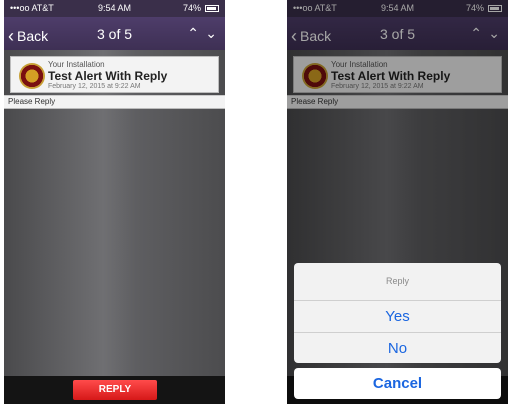  Describe the element at coordinates (114, 8) in the screenshot. I see `status-bar: •••oo AT&T 9:54 AM 74%` at that location.